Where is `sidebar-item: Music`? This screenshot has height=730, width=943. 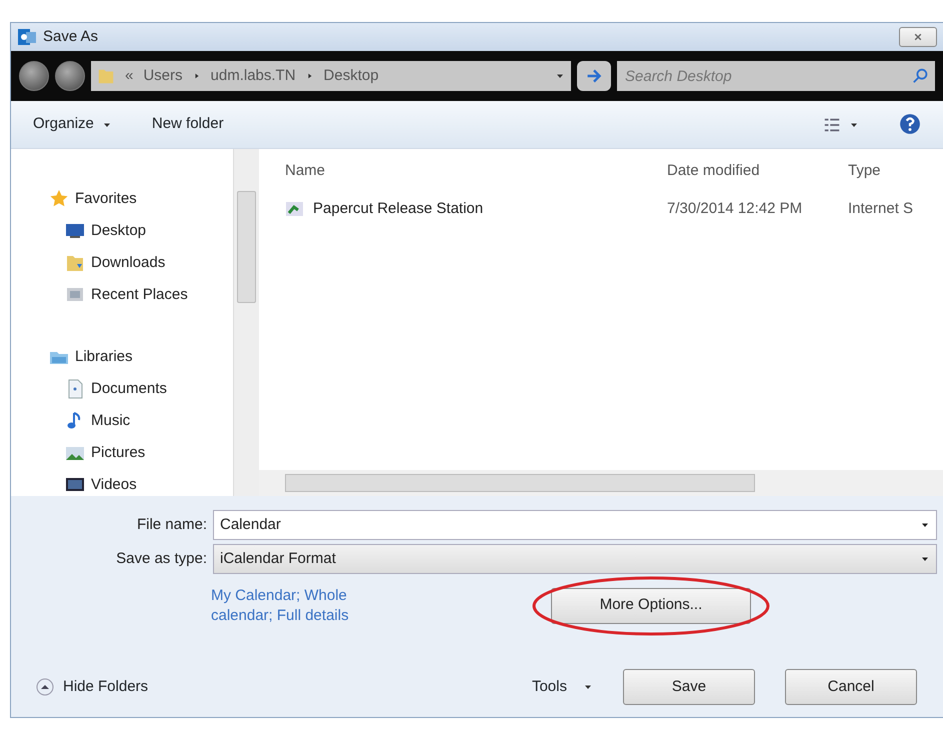 sidebar-item: Music is located at coordinates (141, 421).